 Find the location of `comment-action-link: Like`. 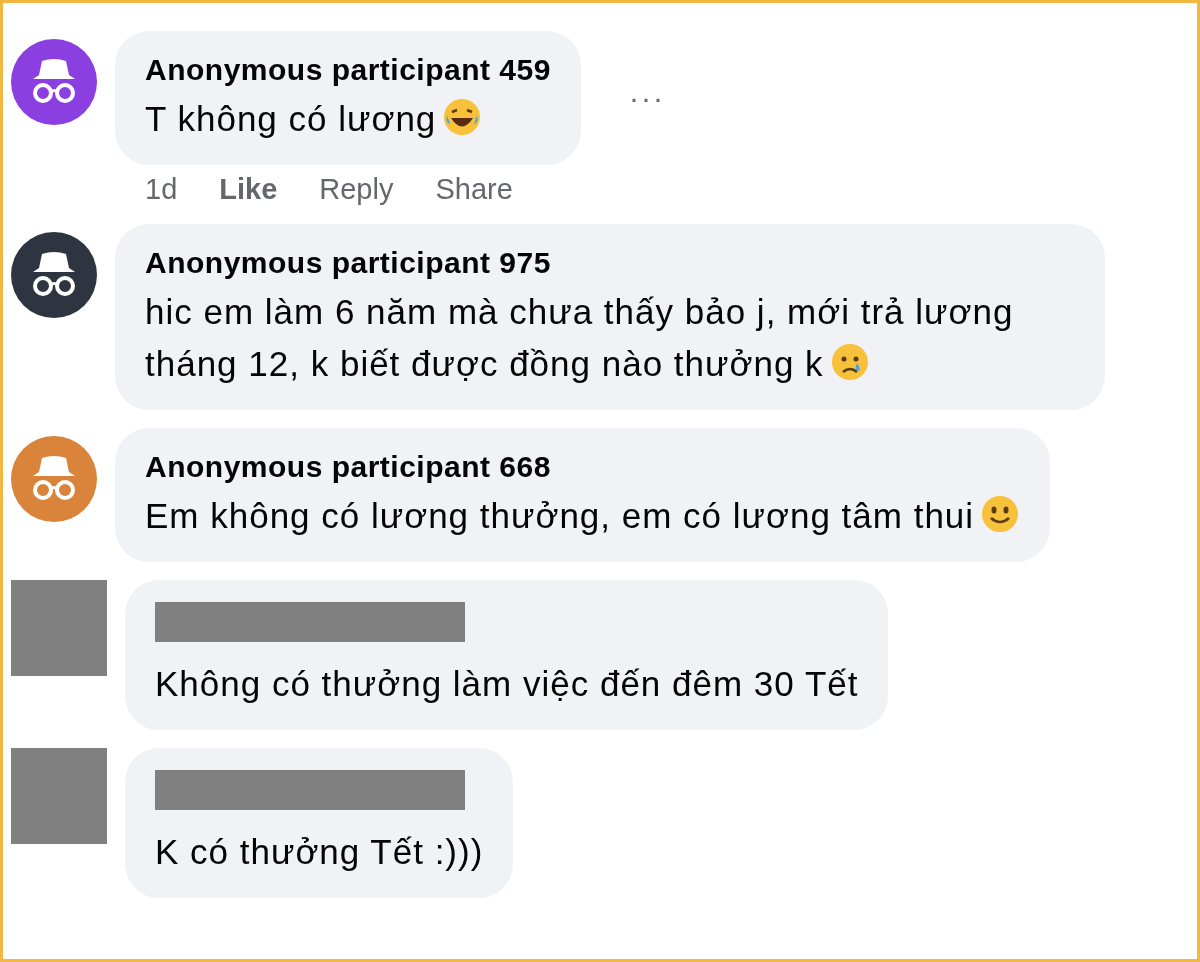

comment-action-link: Like is located at coordinates (248, 189).